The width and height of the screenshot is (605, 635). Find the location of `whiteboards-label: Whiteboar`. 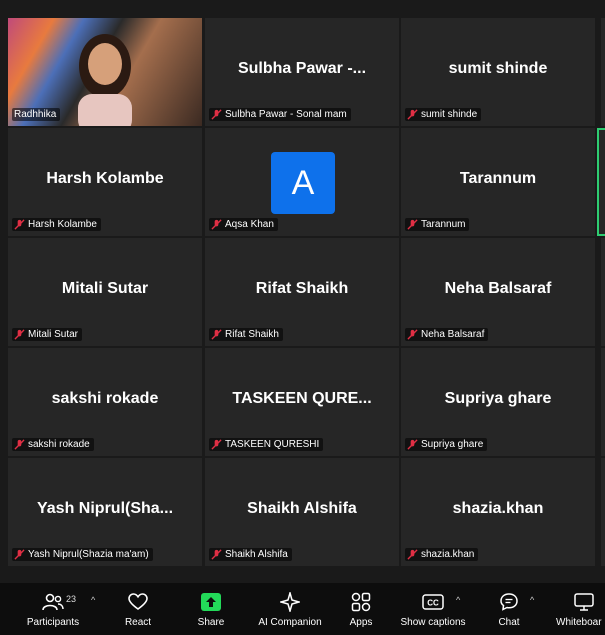

whiteboards-label: Whiteboar is located at coordinates (579, 622).